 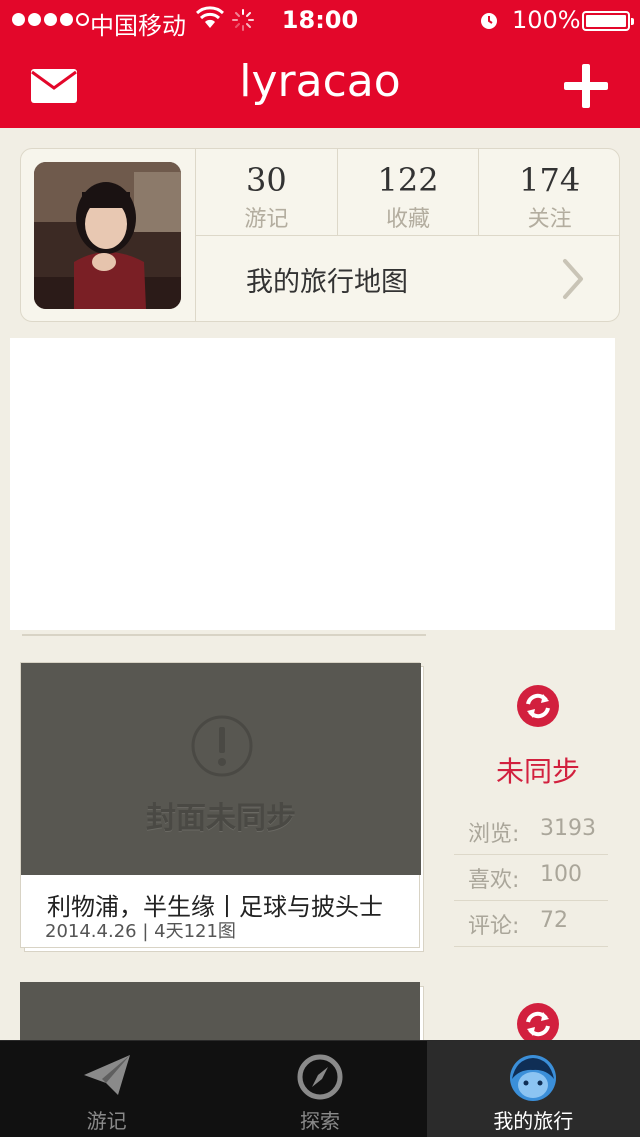 What do you see at coordinates (494, 834) in the screenshot?
I see `views-label: 浏览:` at bounding box center [494, 834].